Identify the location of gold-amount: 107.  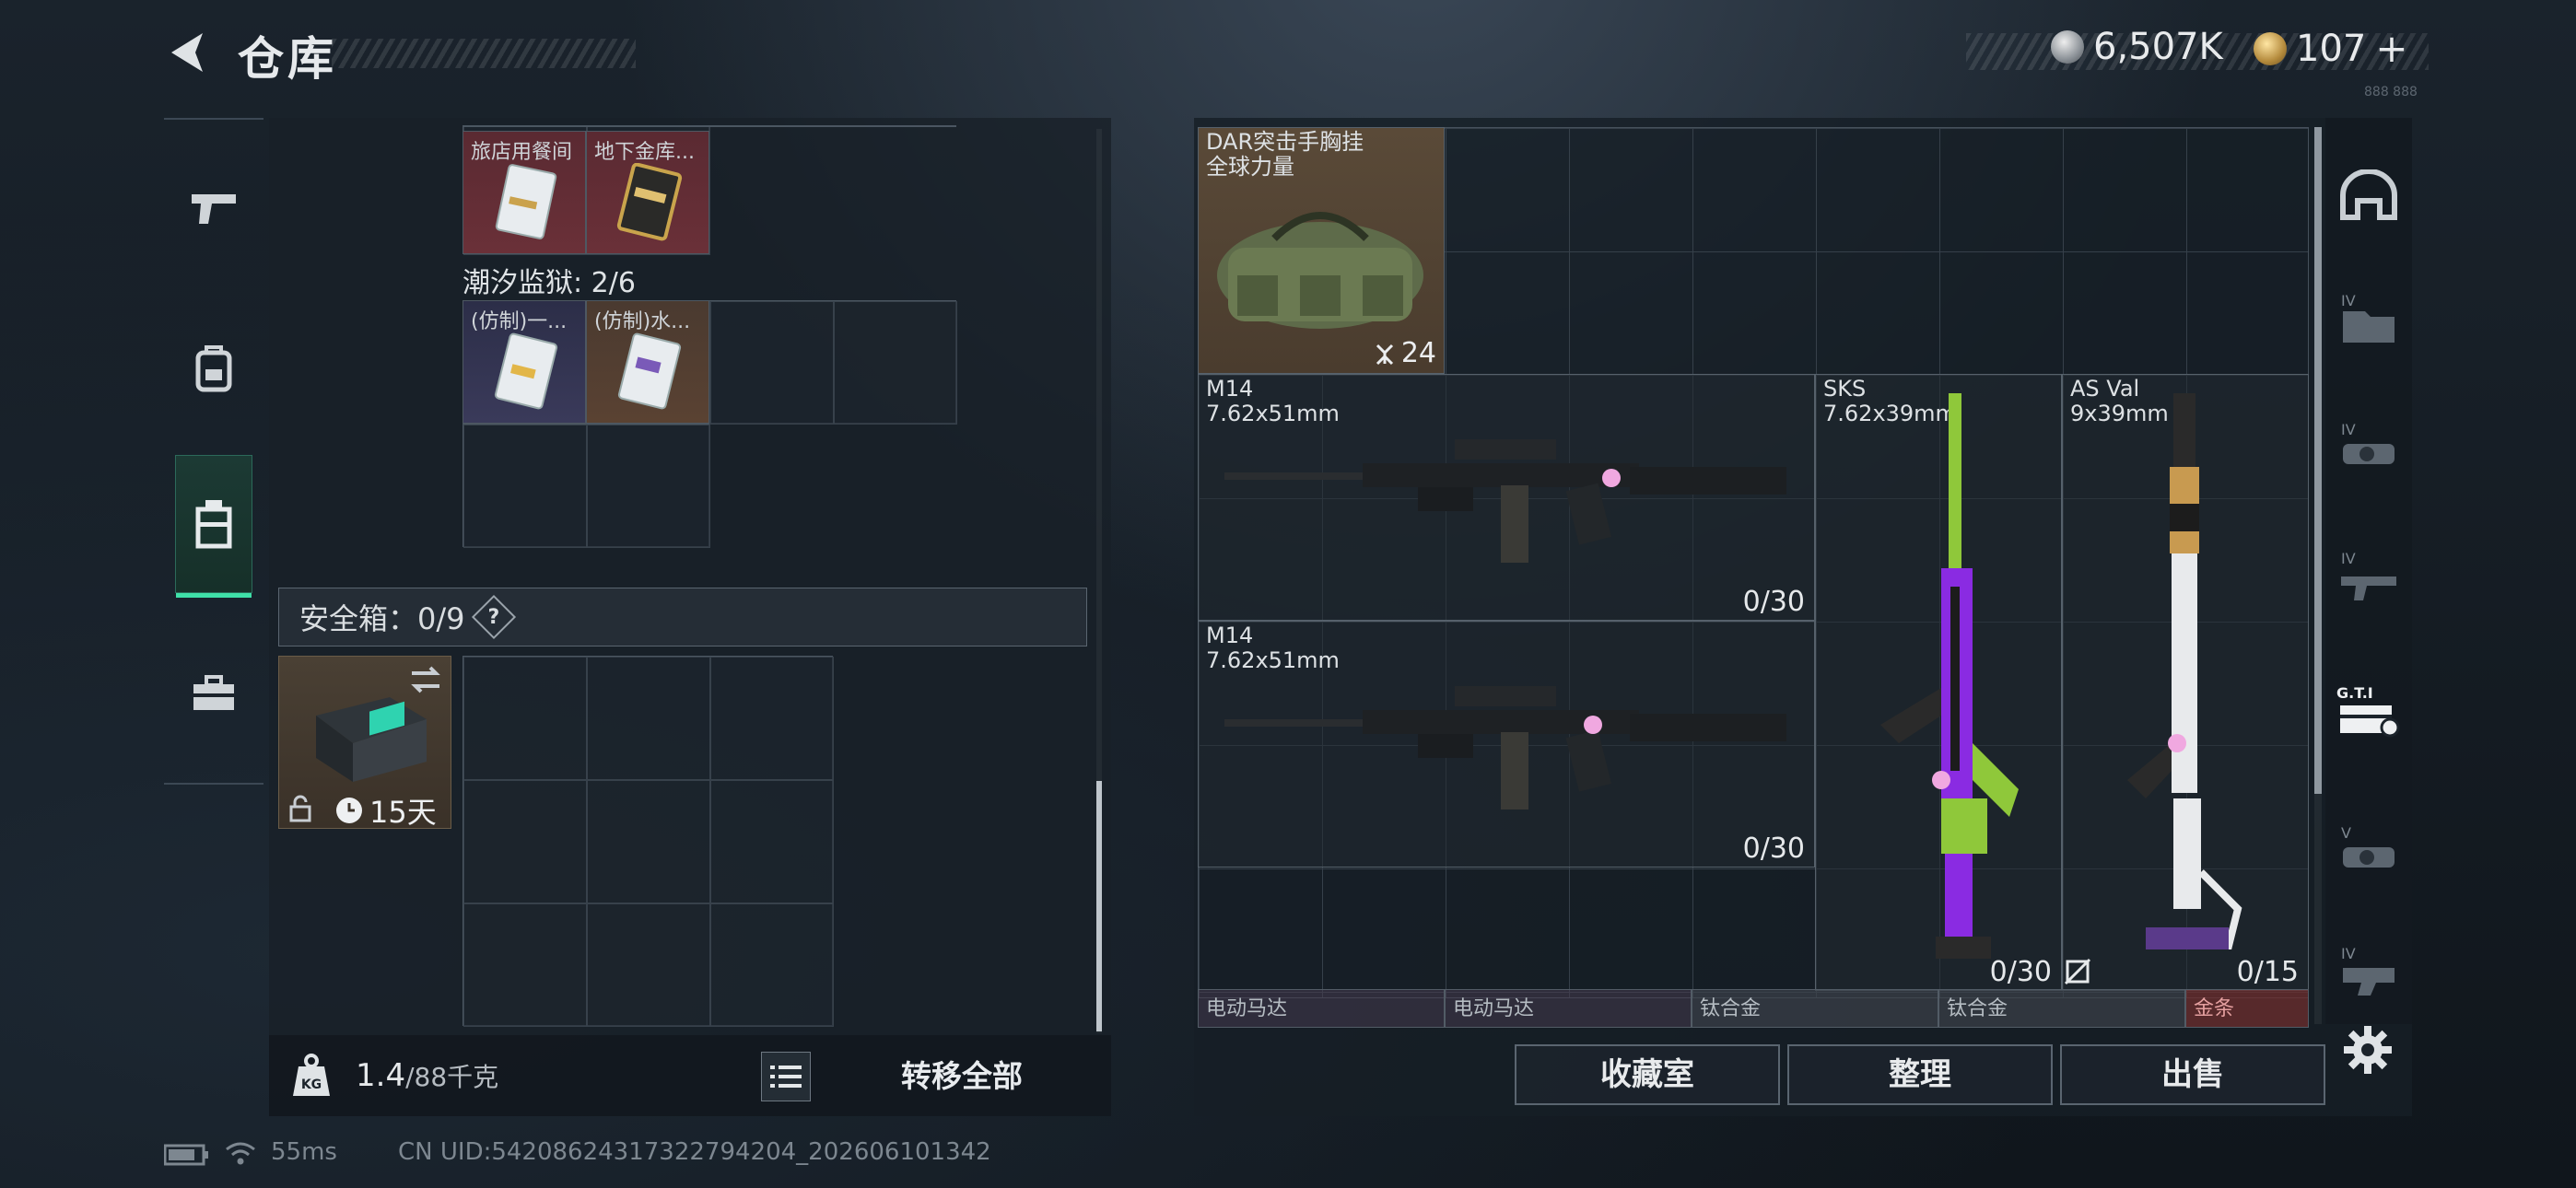
(2331, 48).